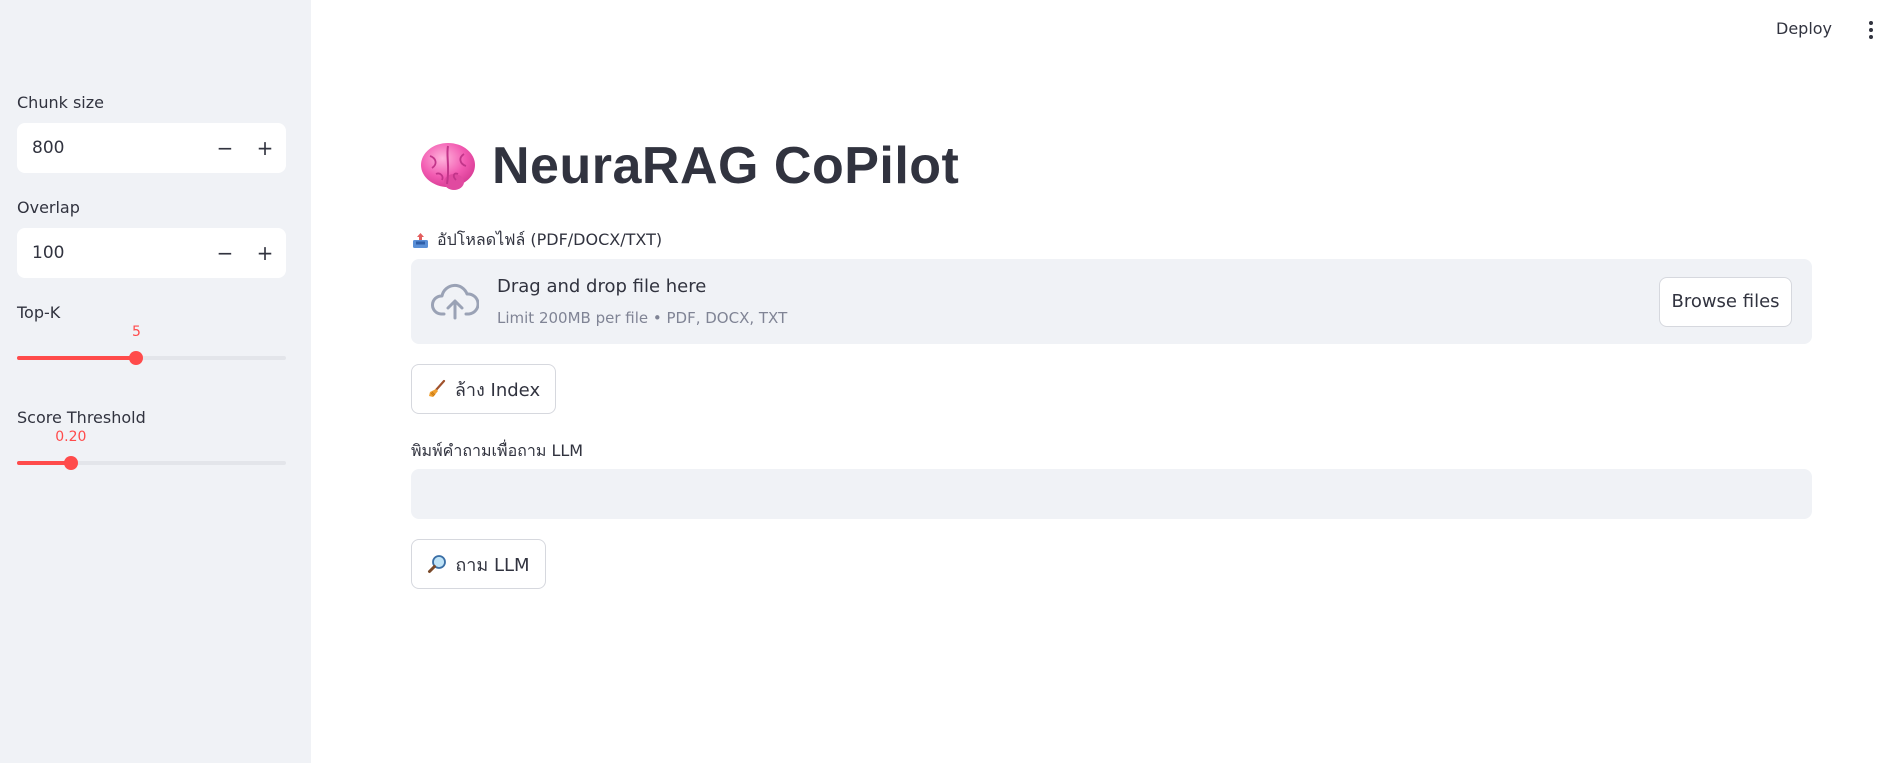 The image size is (1891, 763). What do you see at coordinates (602, 286) in the screenshot?
I see `dropzone-title: Drag and drop file here` at bounding box center [602, 286].